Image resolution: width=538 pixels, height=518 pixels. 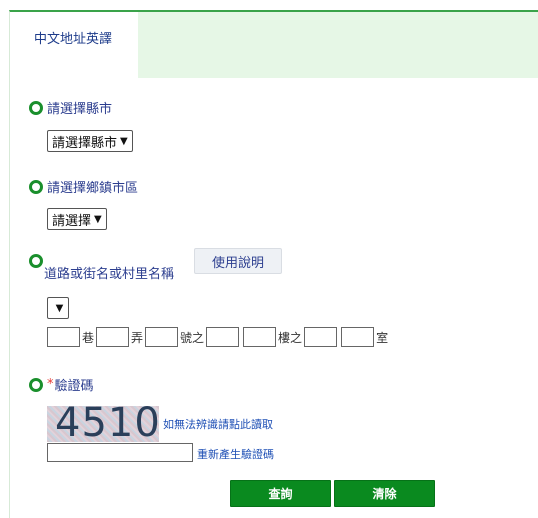 I want to click on tab-bar: 中文地址英譯, so click(x=274, y=45).